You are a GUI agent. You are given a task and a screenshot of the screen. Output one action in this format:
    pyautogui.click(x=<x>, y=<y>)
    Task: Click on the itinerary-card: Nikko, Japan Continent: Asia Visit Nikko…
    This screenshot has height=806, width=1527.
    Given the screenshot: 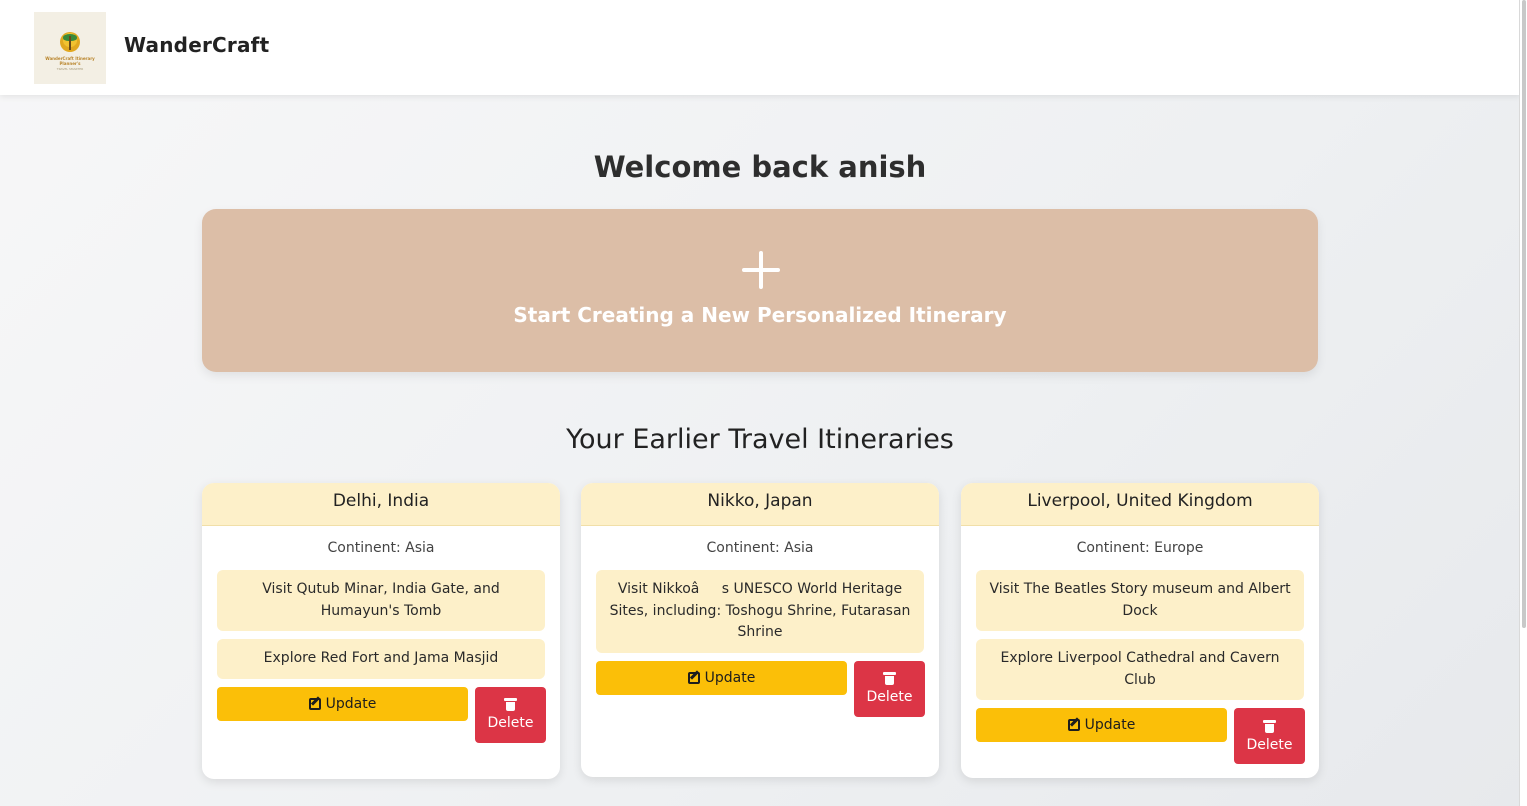 What is the action you would take?
    pyautogui.click(x=760, y=630)
    